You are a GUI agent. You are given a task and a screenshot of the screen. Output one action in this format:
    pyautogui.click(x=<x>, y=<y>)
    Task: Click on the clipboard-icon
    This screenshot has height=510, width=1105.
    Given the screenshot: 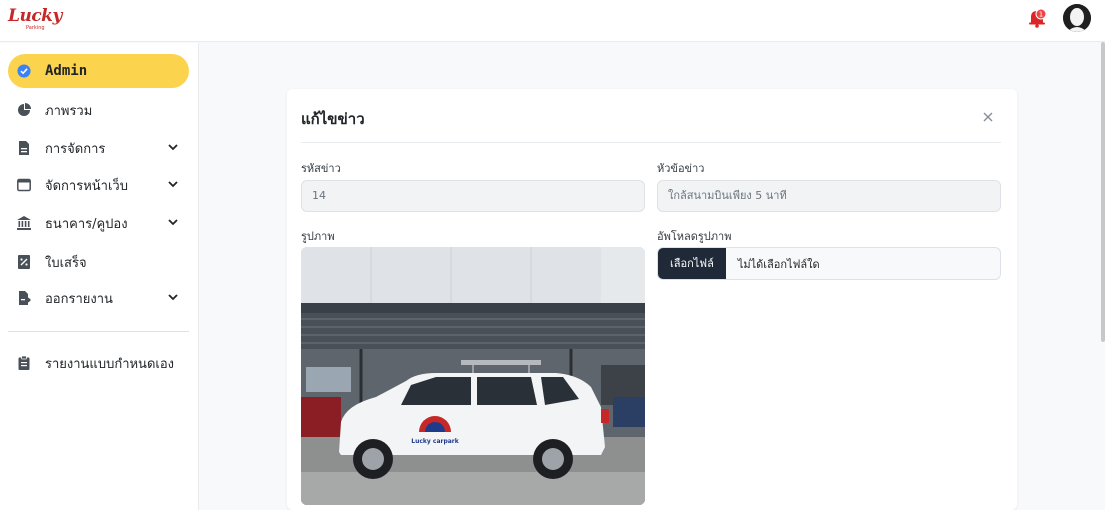 What is the action you would take?
    pyautogui.click(x=24, y=363)
    